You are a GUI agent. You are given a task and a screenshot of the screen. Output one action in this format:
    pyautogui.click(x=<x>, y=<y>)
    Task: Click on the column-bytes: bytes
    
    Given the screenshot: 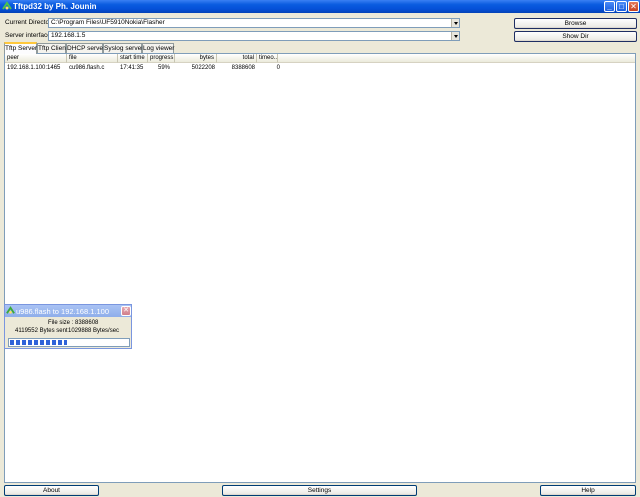 What is the action you would take?
    pyautogui.click(x=196, y=58)
    